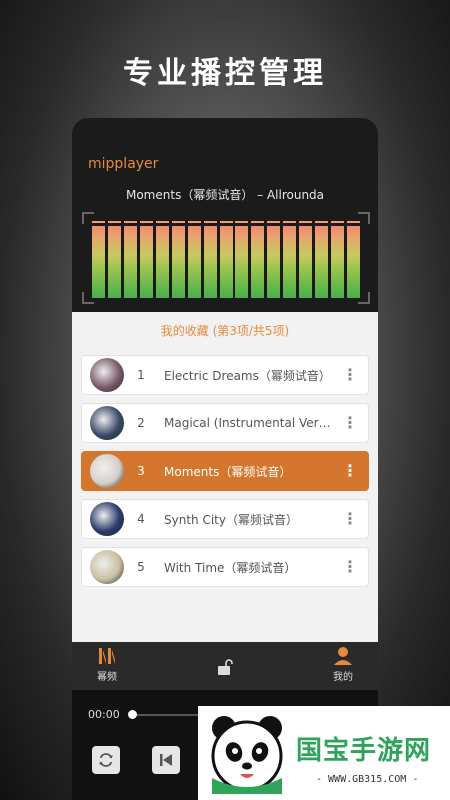  I want to click on playlist-title: 我的收藏 (第3项/共5项), so click(225, 331).